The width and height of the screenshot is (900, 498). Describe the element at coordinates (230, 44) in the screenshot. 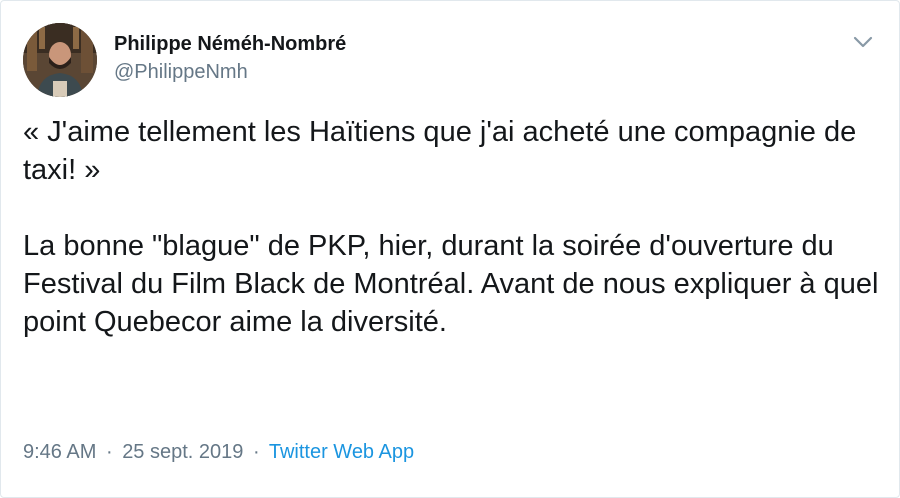

I see `author-display-name: Philippe Néméh-Nombré` at that location.